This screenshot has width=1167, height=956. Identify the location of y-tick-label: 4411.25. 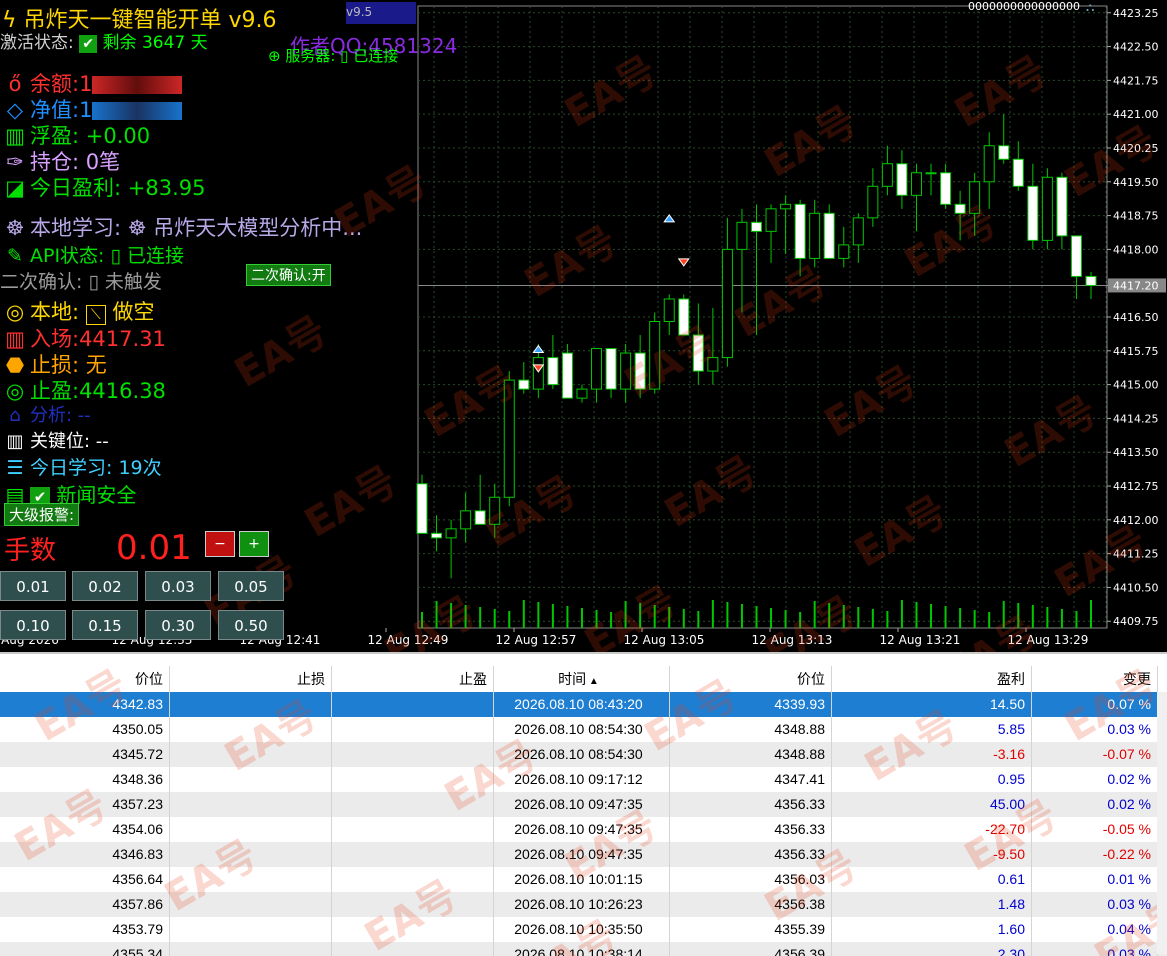
(1136, 554).